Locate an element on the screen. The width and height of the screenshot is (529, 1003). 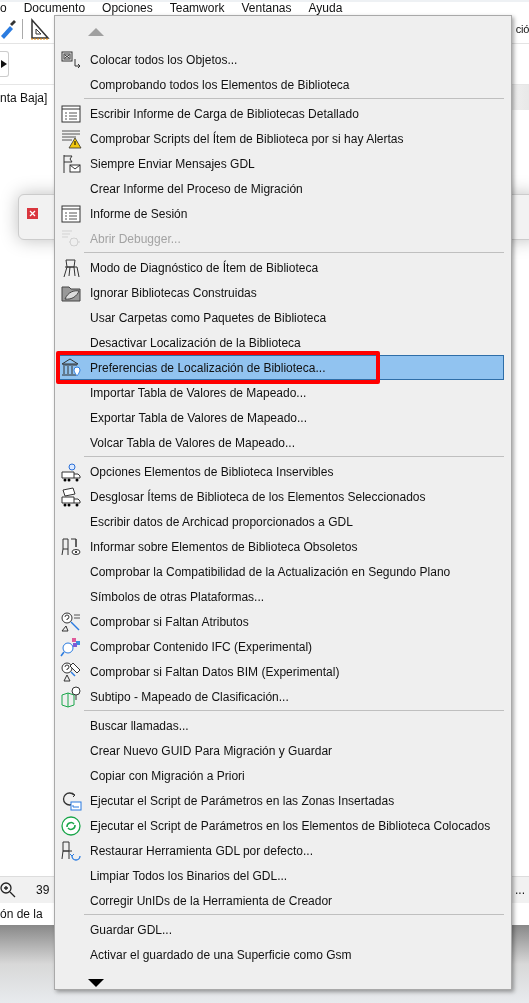
menu-item: Crear Nuevo GUID Para Migración y Guardar is located at coordinates (280, 750).